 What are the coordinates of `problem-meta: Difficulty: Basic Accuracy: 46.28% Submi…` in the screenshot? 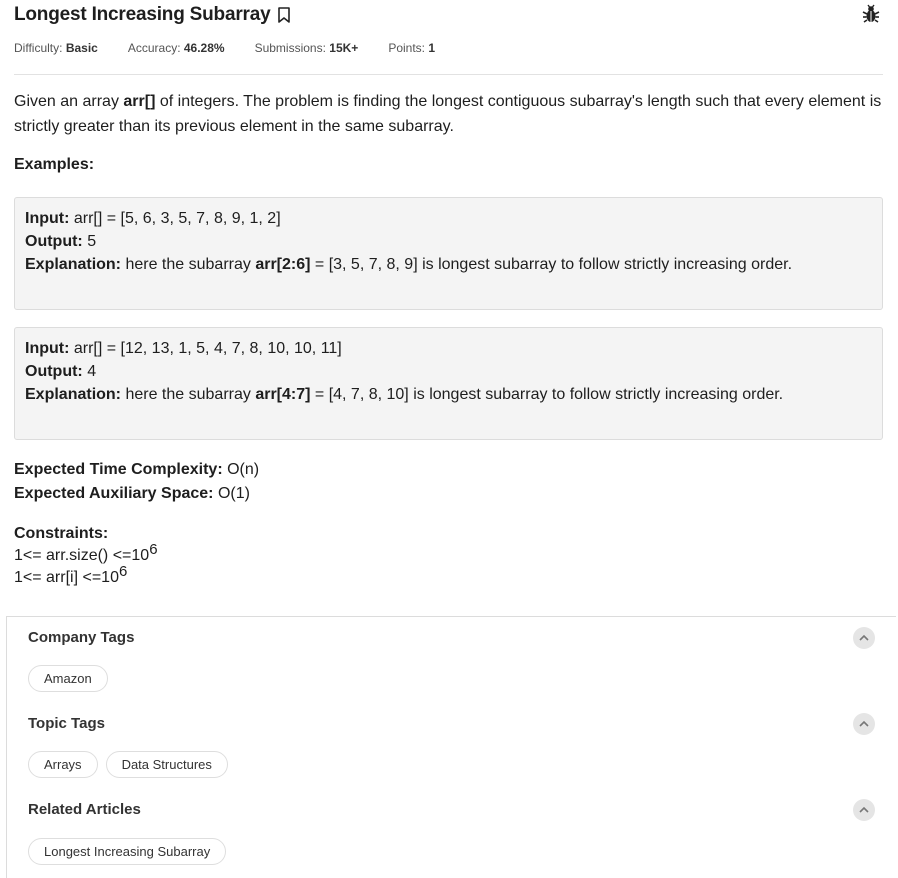 It's located at (239, 48).